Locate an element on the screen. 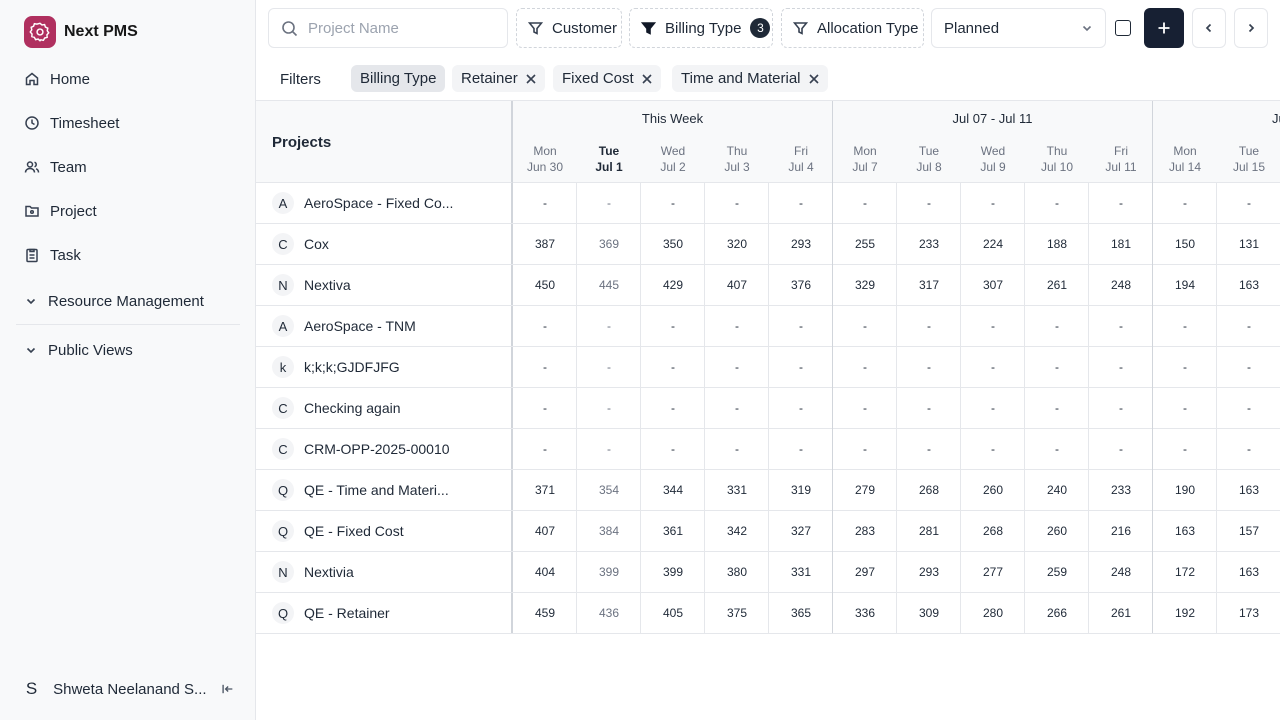 The image size is (1280, 720). allocation-cell: 224 is located at coordinates (993, 244).